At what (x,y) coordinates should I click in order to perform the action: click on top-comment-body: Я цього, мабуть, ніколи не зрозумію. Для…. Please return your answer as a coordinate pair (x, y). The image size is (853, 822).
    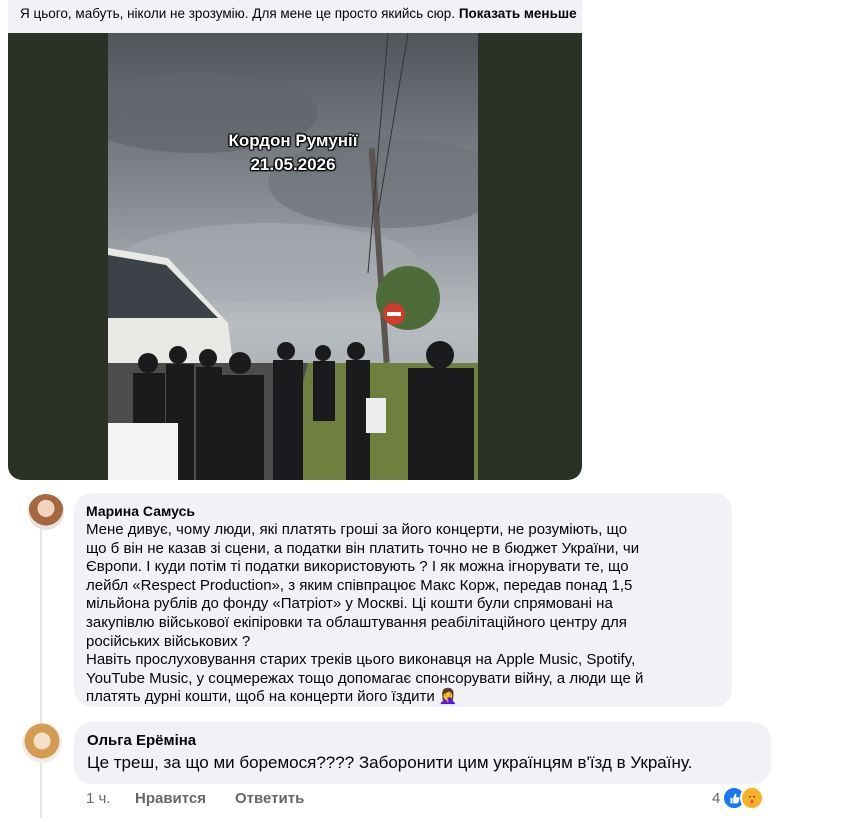
    Looking at the image, I should click on (238, 13).